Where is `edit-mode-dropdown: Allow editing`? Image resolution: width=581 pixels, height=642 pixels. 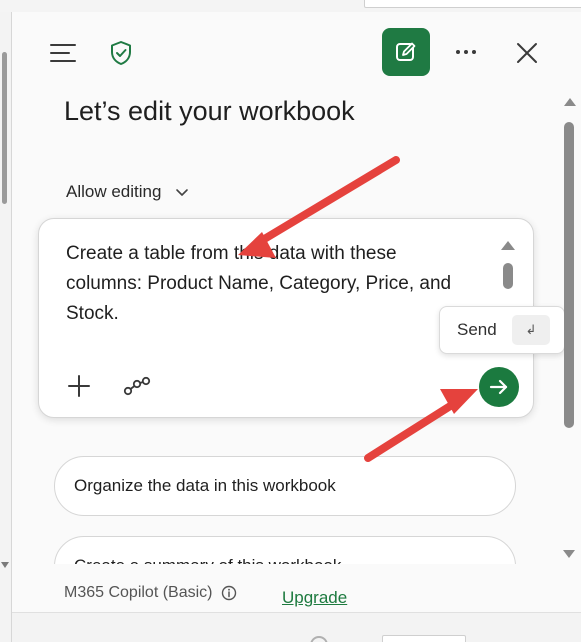 edit-mode-dropdown: Allow editing is located at coordinates (127, 192).